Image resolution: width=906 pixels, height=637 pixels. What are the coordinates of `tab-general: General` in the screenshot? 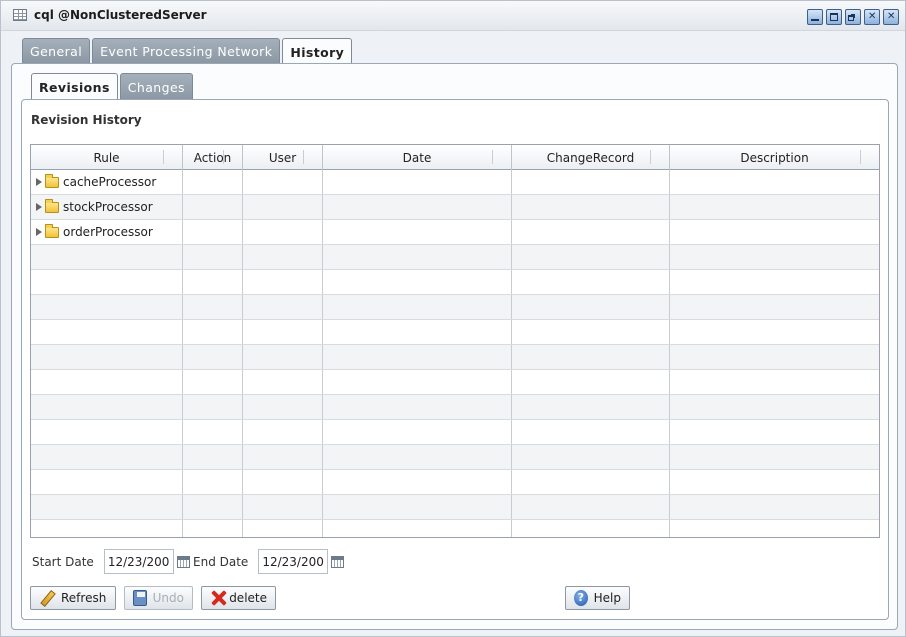 It's located at (56, 51).